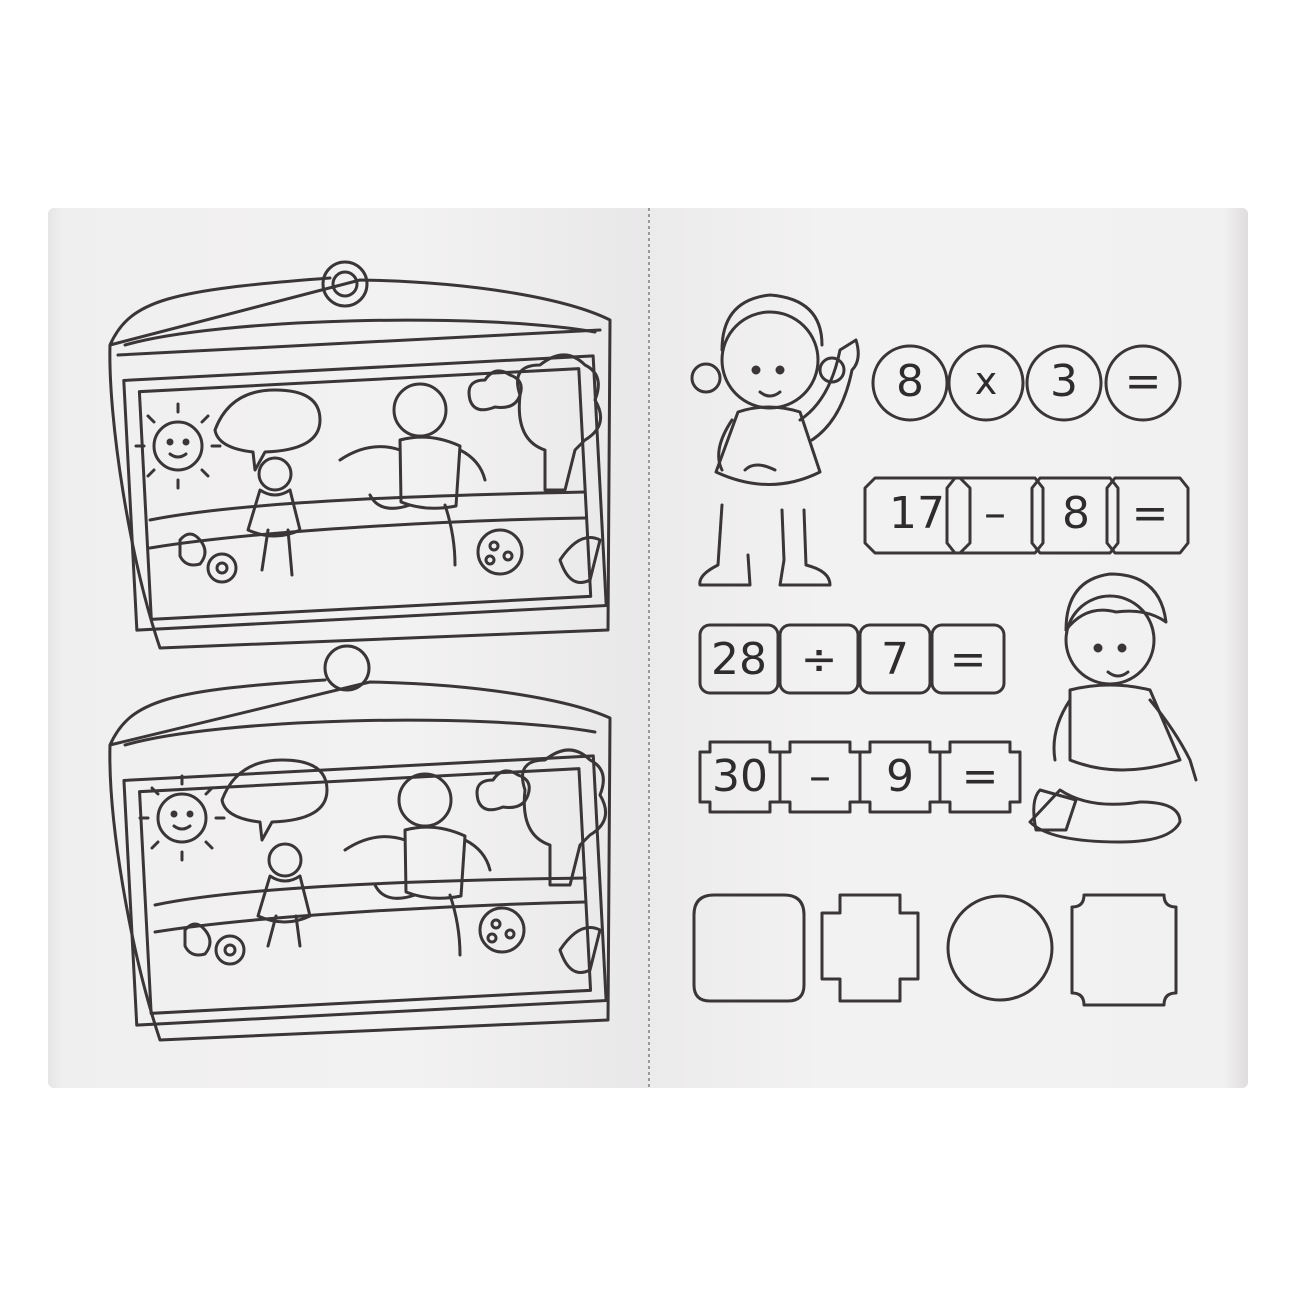 The width and height of the screenshot is (1300, 1300). Describe the element at coordinates (360, 843) in the screenshot. I see `spot-the-difference-bottom` at that location.